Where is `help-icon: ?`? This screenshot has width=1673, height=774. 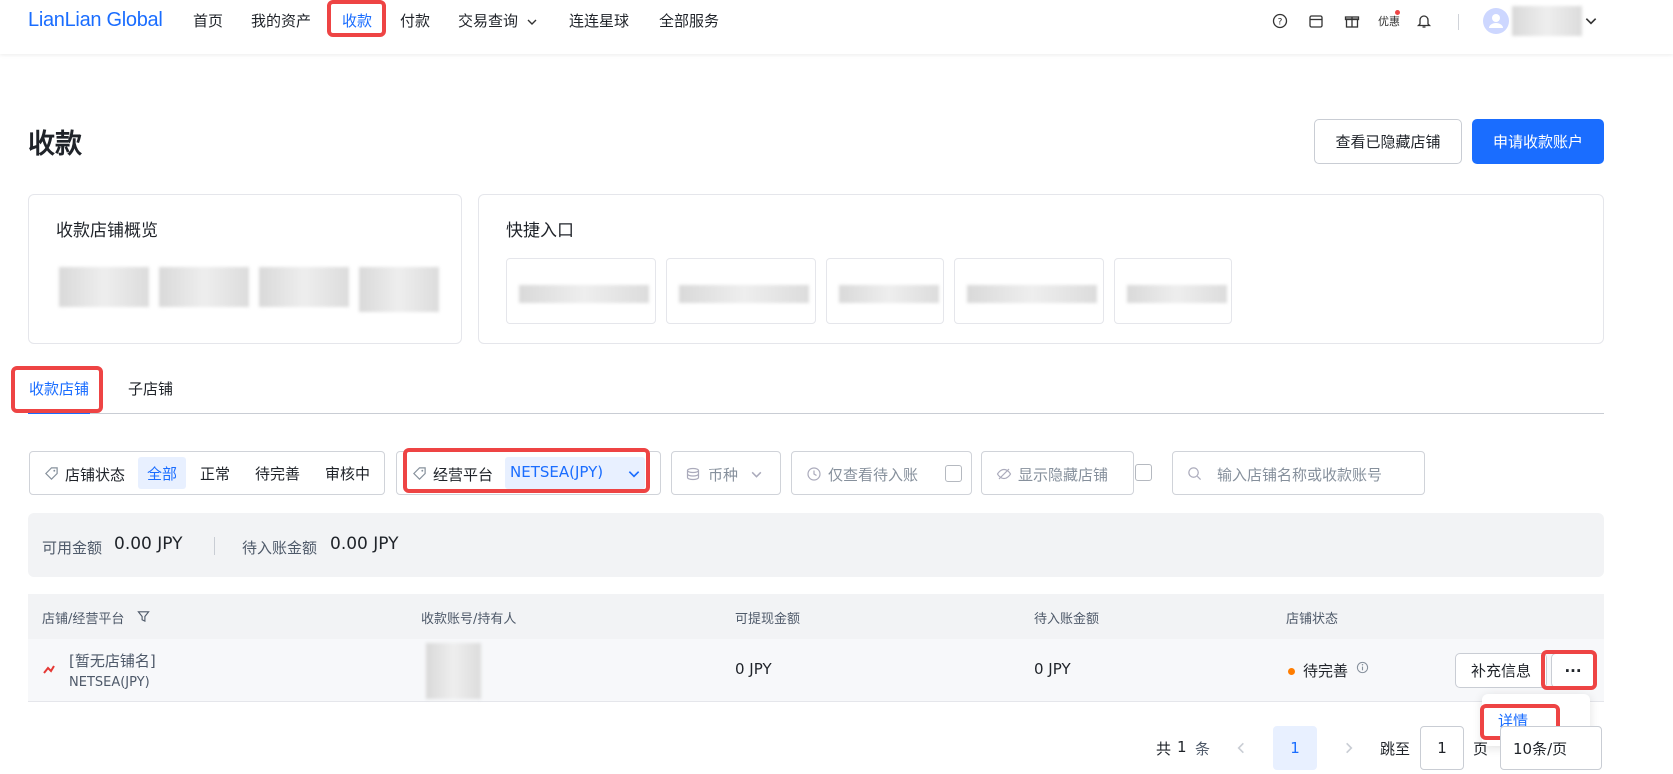 help-icon: ? is located at coordinates (1280, 21).